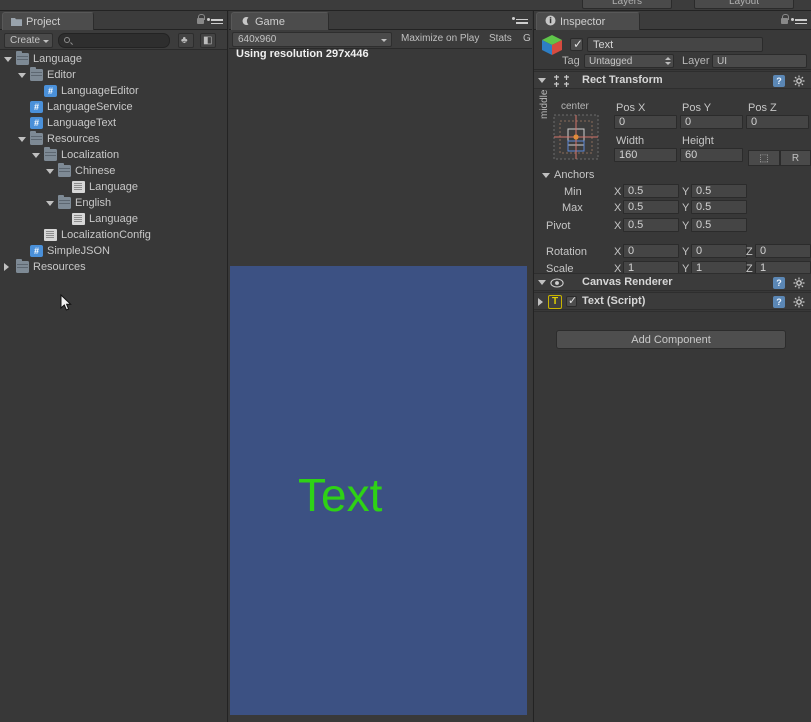  I want to click on rotation-x-input: 0, so click(651, 251).